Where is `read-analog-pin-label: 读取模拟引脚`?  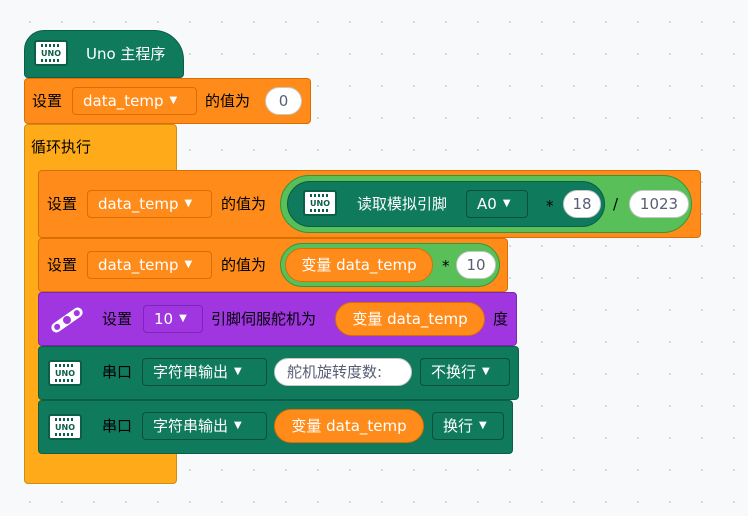
read-analog-pin-label: 读取模拟引脚 is located at coordinates (402, 204).